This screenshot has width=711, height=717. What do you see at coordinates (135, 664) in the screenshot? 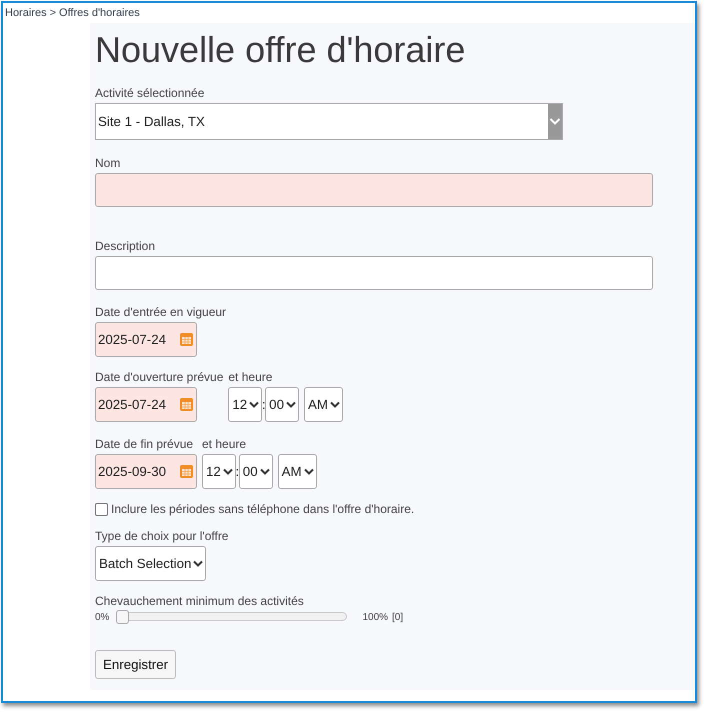
I see `save-button: Enregistrer` at bounding box center [135, 664].